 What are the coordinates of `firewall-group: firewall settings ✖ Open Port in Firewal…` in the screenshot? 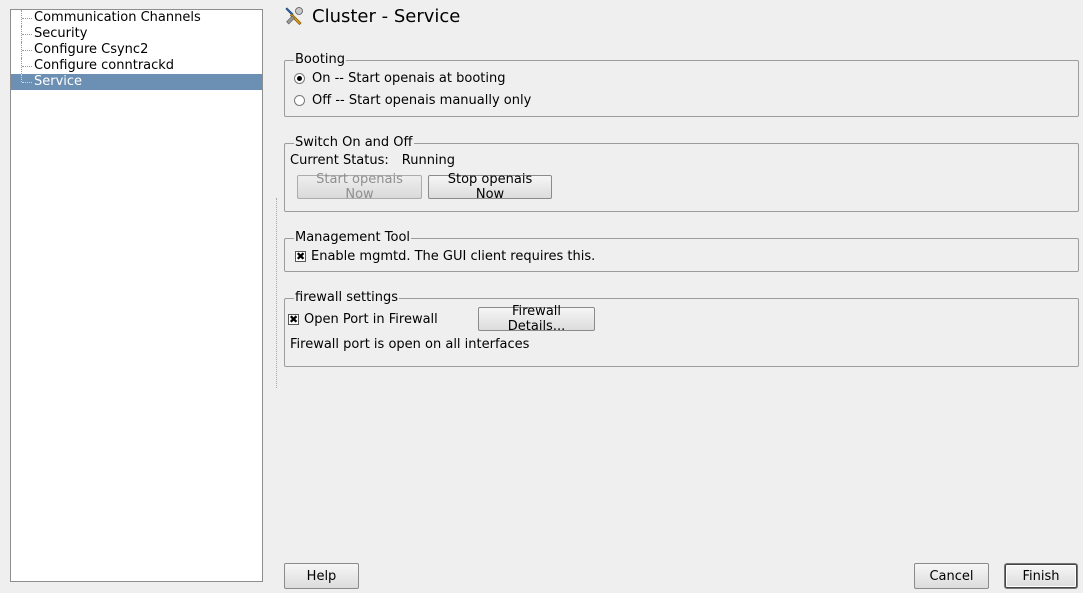 It's located at (681, 329).